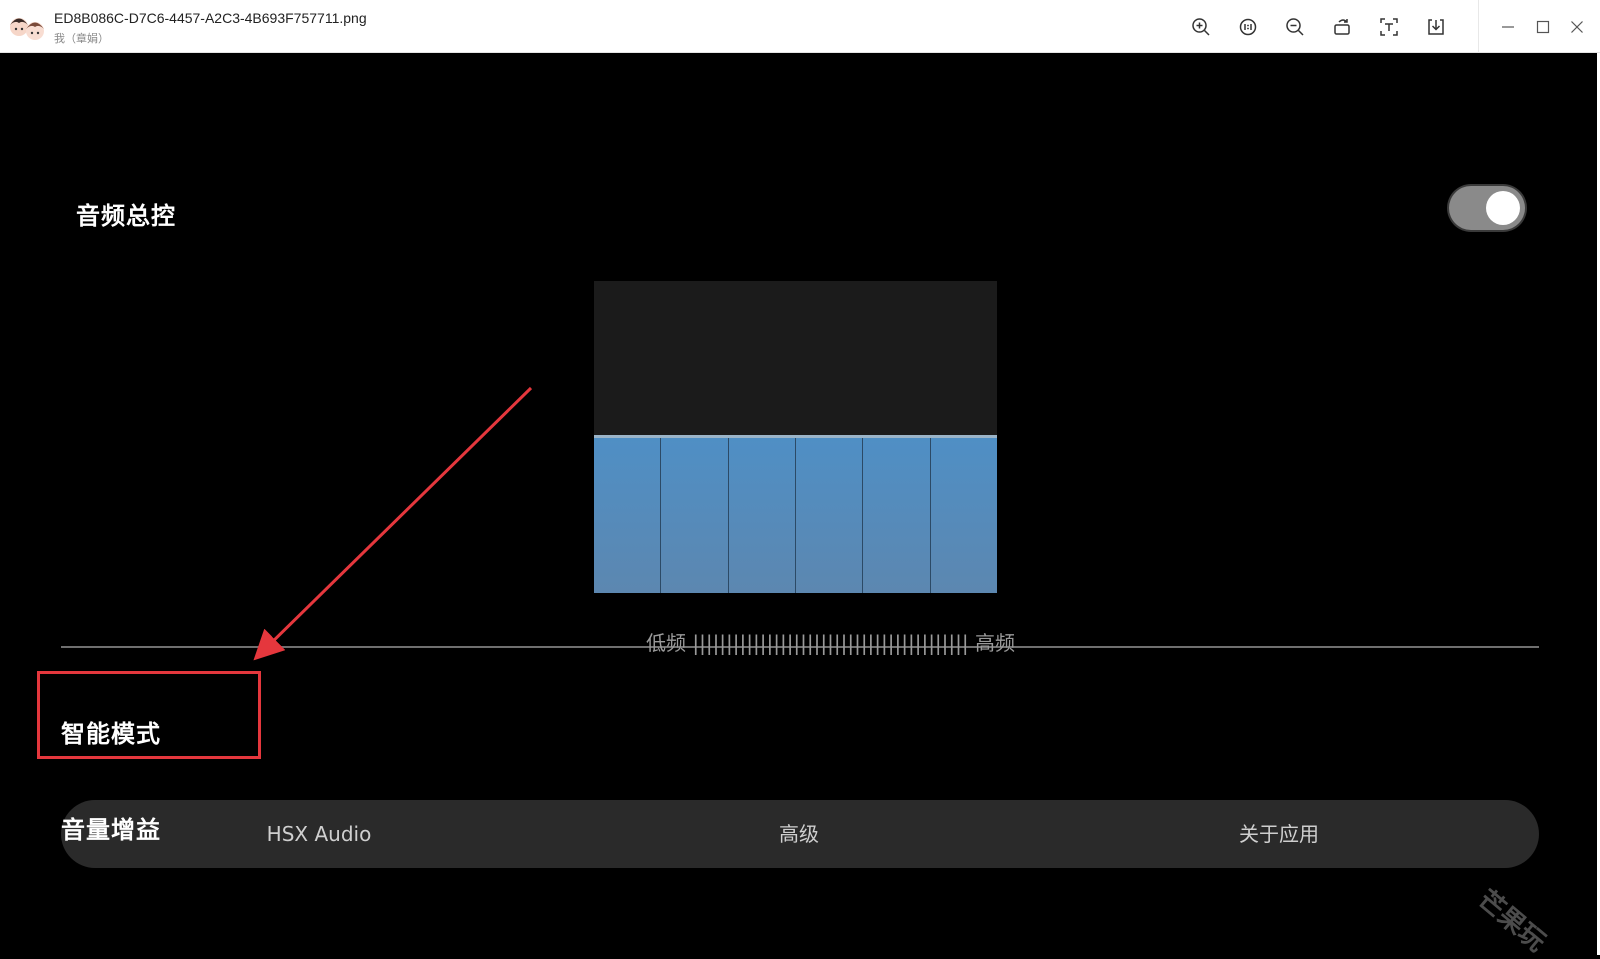 This screenshot has height=959, width=1600. I want to click on download-icon, so click(1436, 27).